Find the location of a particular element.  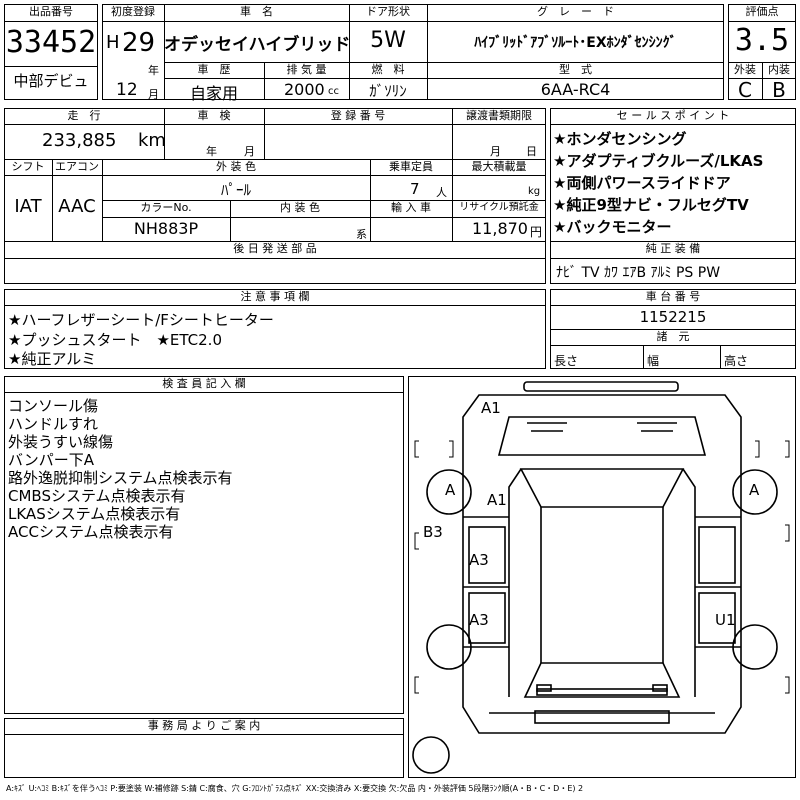

color: ﾊﾟｰﾙ is located at coordinates (235, 190).